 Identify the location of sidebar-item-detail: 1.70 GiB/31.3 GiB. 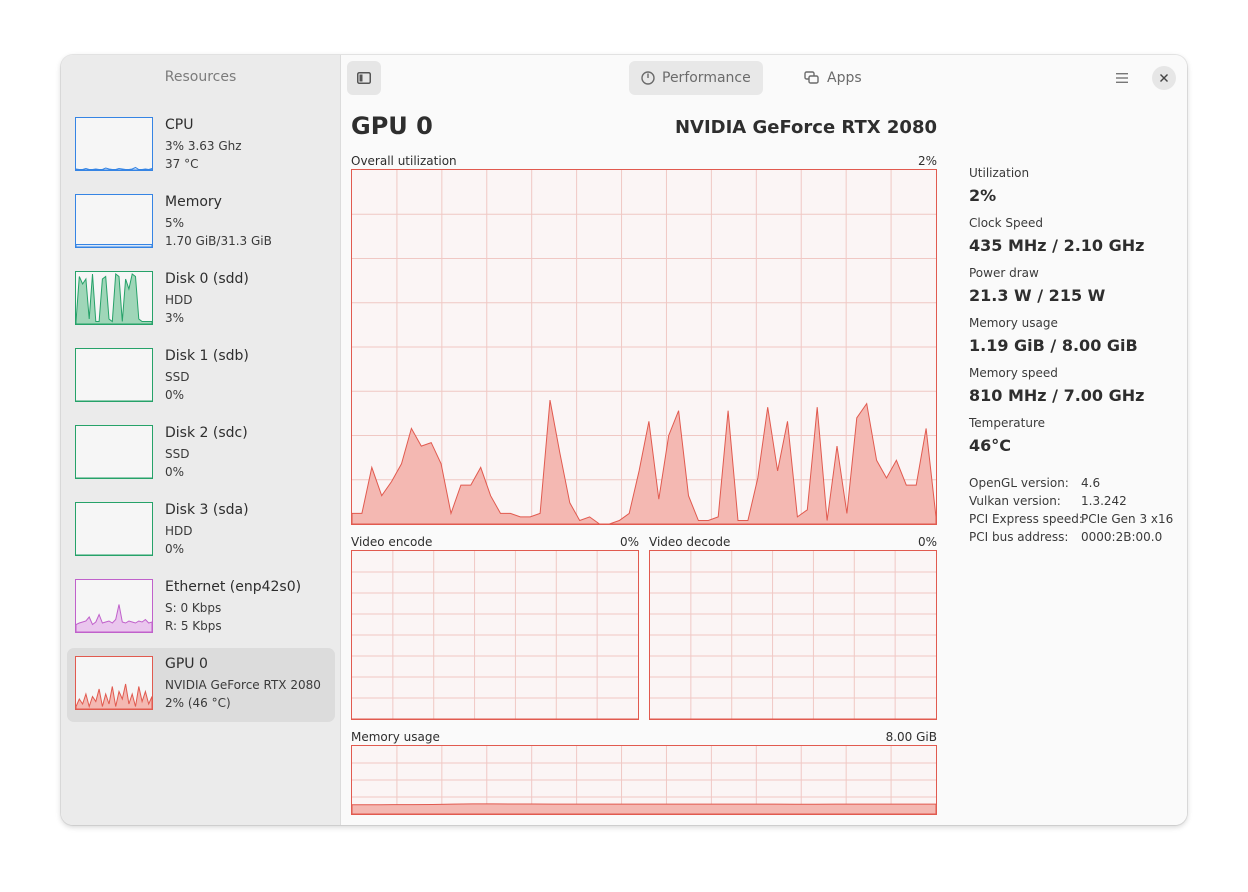
(218, 241).